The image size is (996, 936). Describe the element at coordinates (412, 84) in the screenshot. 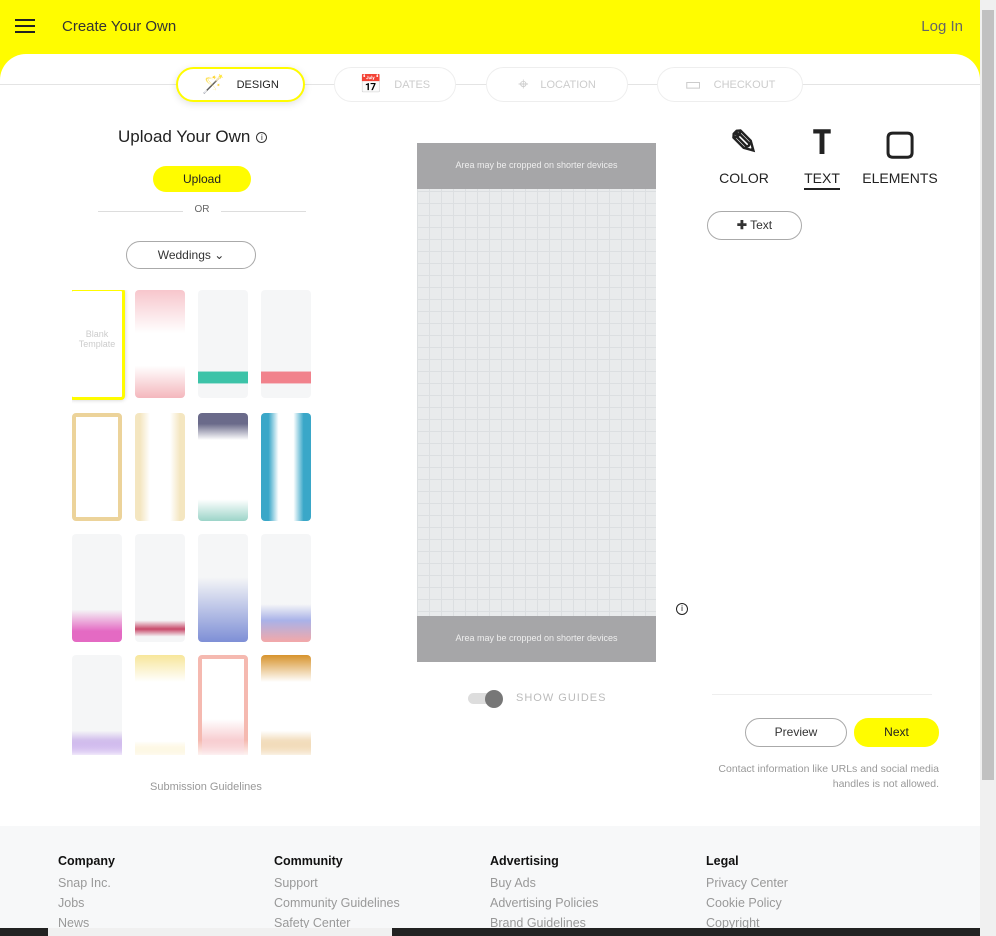

I see `step-label: DATES` at that location.